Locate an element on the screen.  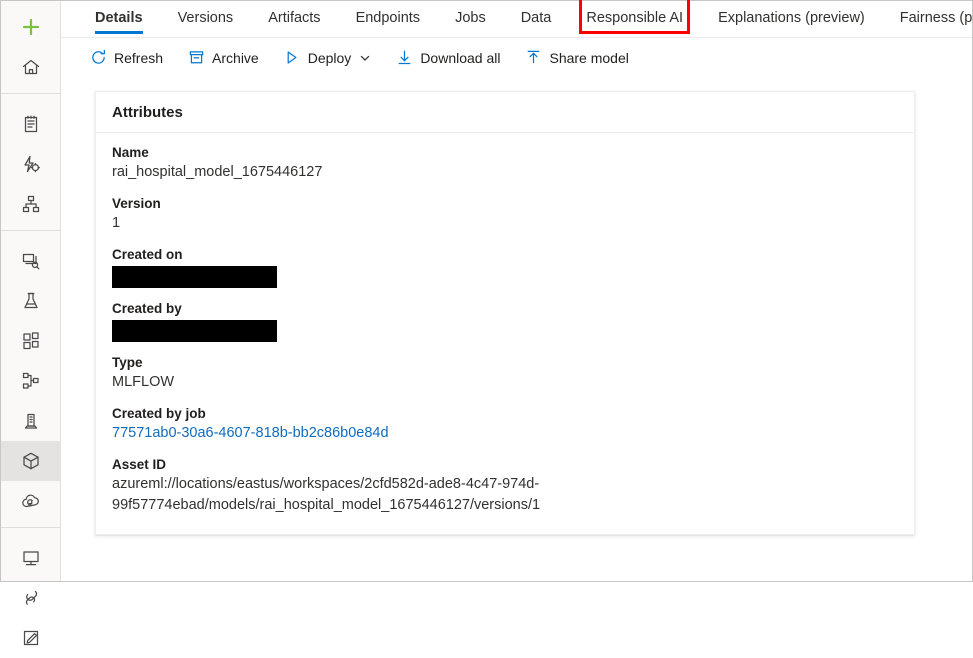
sidebar-item-endpoints is located at coordinates (31, 501).